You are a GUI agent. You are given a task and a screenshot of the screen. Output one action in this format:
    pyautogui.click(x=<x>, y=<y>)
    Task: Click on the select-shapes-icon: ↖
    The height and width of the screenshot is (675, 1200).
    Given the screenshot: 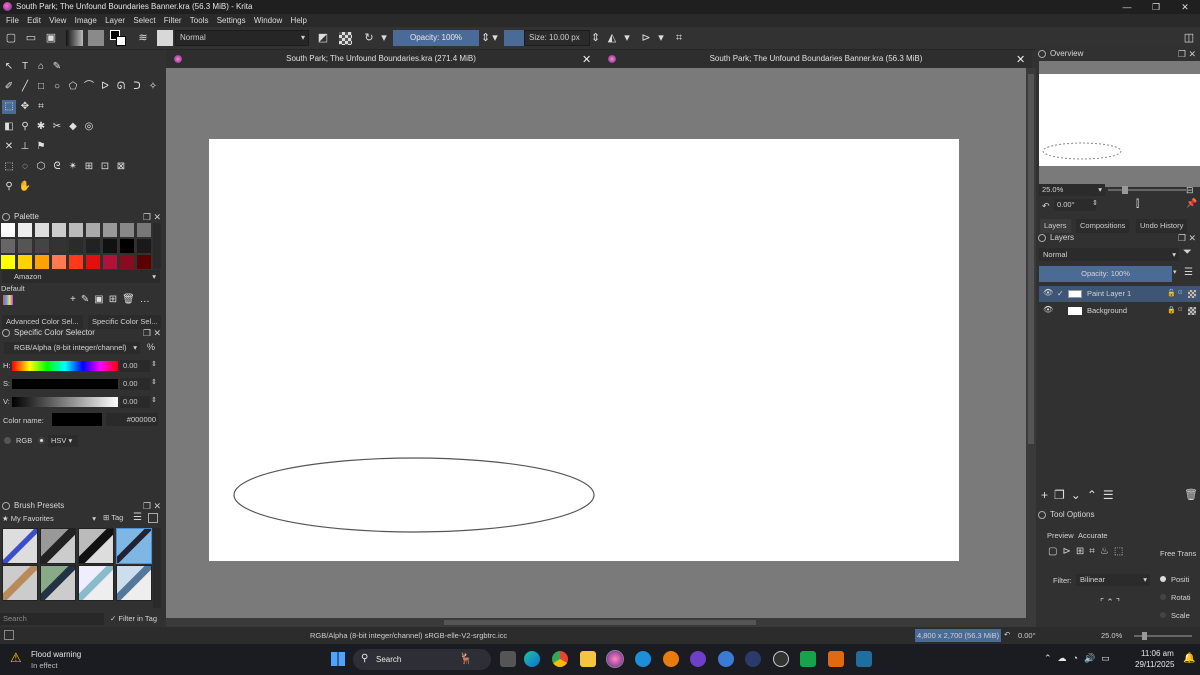 What is the action you would take?
    pyautogui.click(x=9, y=67)
    